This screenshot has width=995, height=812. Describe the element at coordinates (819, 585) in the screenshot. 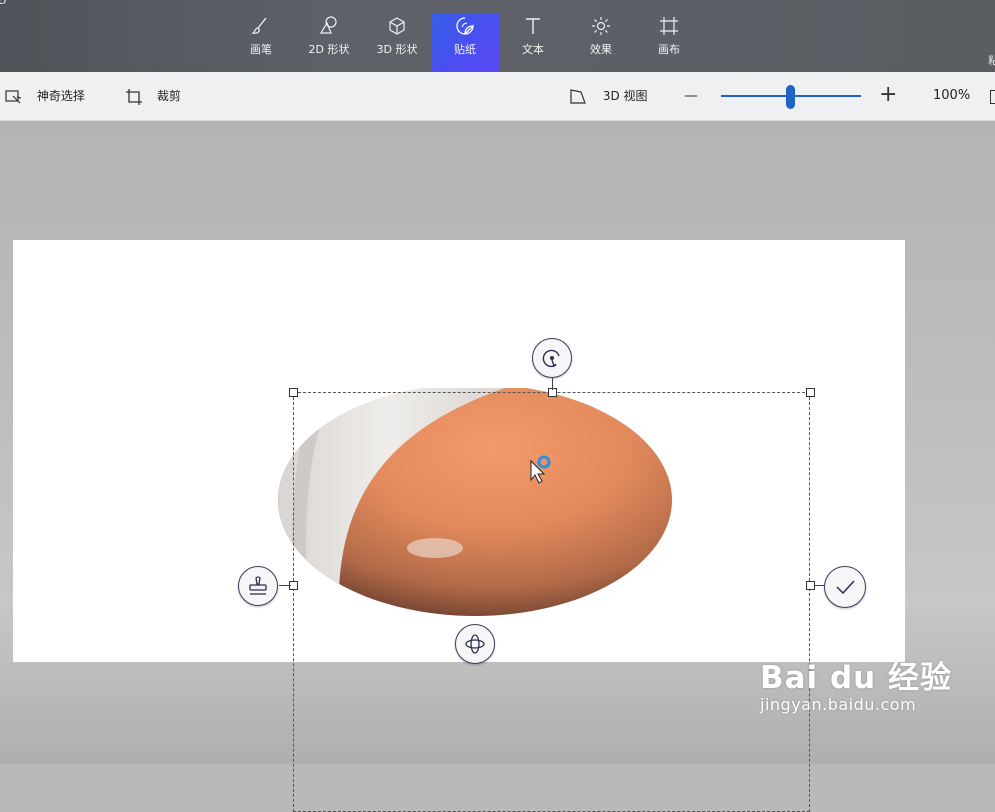

I see `confirm-connector` at that location.